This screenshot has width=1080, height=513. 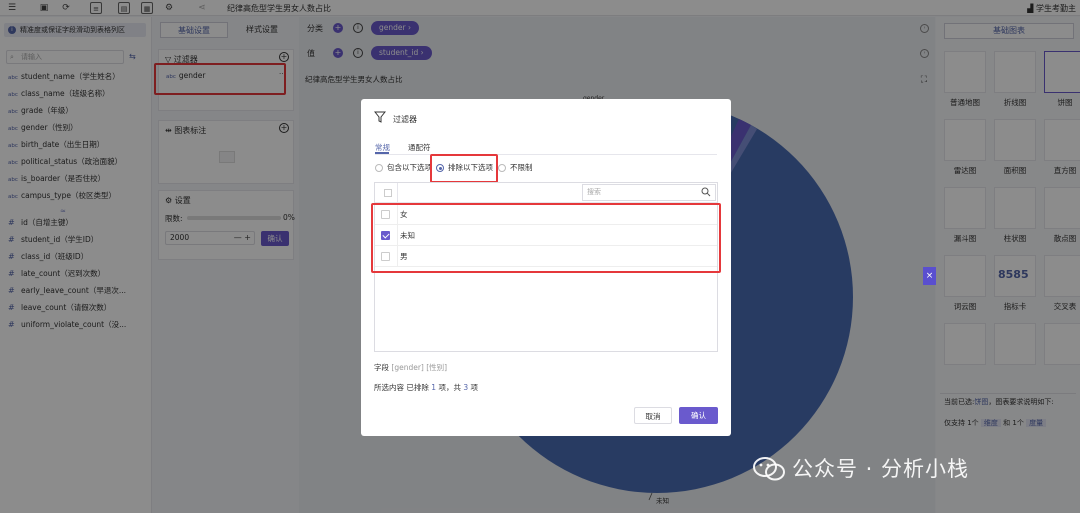 What do you see at coordinates (929, 276) in the screenshot?
I see `side-close-button: ×` at bounding box center [929, 276].